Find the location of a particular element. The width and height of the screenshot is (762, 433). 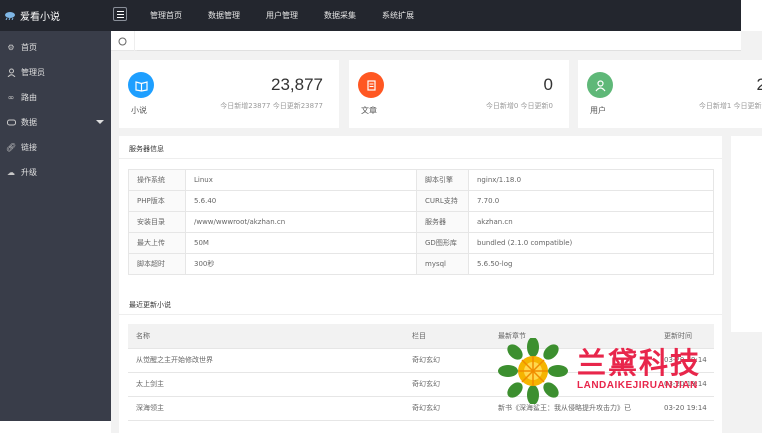

column-header: 名称 is located at coordinates (266, 336).